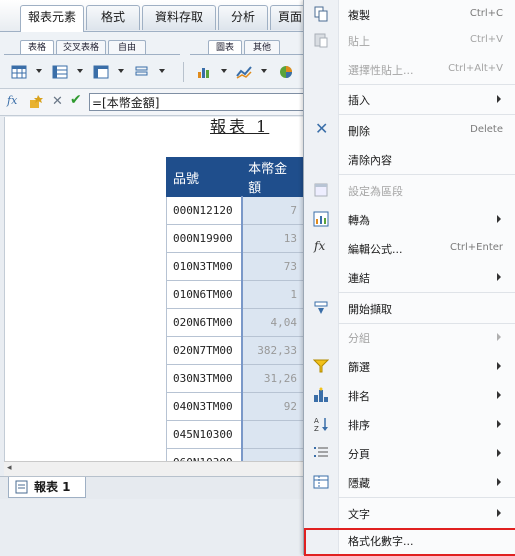 The height and width of the screenshot is (556, 515). I want to click on tab-analysis: 分析, so click(243, 17).